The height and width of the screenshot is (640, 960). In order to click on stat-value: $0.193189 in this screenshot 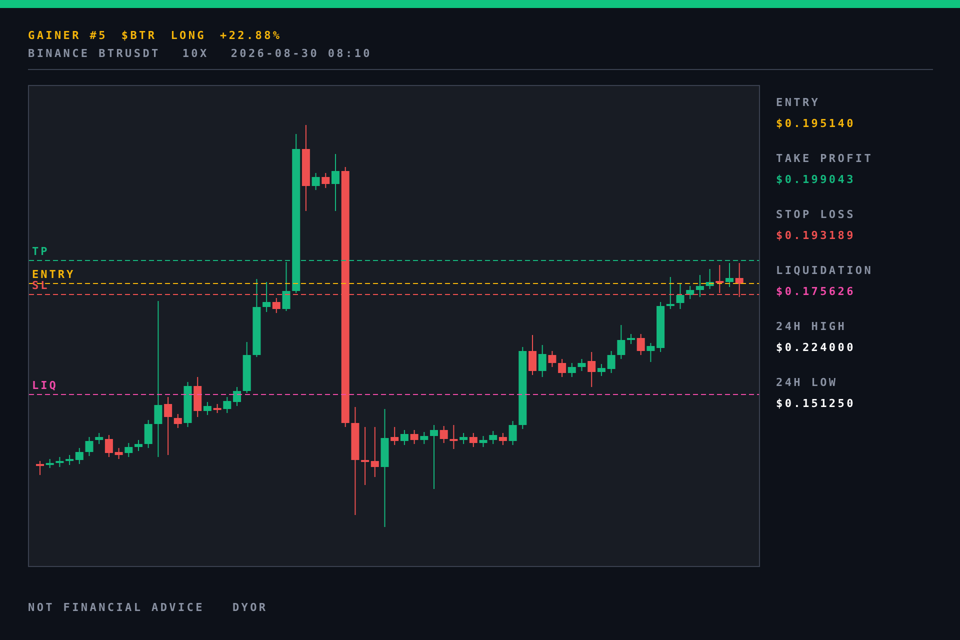, I will do `click(816, 236)`.